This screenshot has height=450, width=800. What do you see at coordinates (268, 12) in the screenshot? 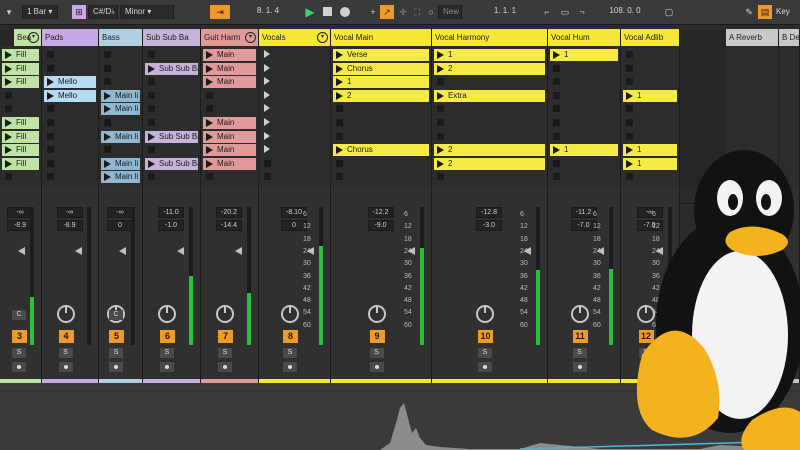
I see `song-position: 8. 1. 4` at bounding box center [268, 12].